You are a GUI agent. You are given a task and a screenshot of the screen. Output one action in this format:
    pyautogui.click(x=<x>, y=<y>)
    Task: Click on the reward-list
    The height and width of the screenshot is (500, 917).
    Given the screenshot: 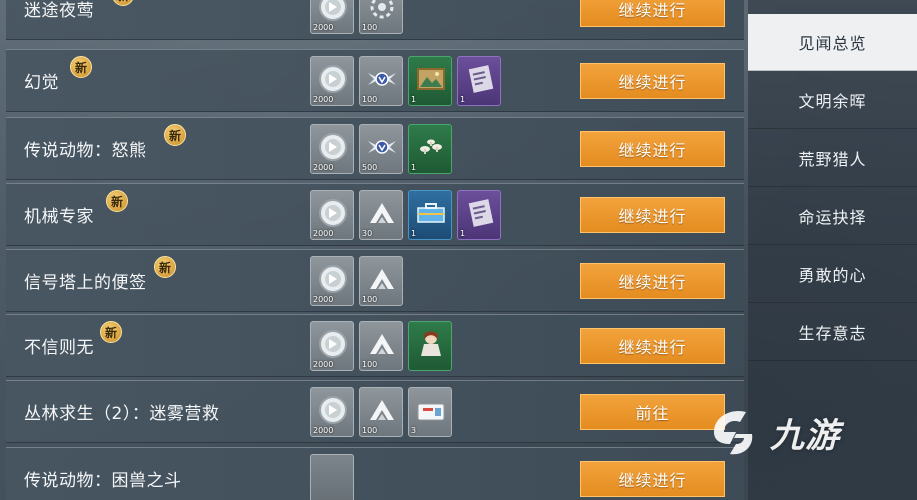 What is the action you would take?
    pyautogui.click(x=332, y=477)
    